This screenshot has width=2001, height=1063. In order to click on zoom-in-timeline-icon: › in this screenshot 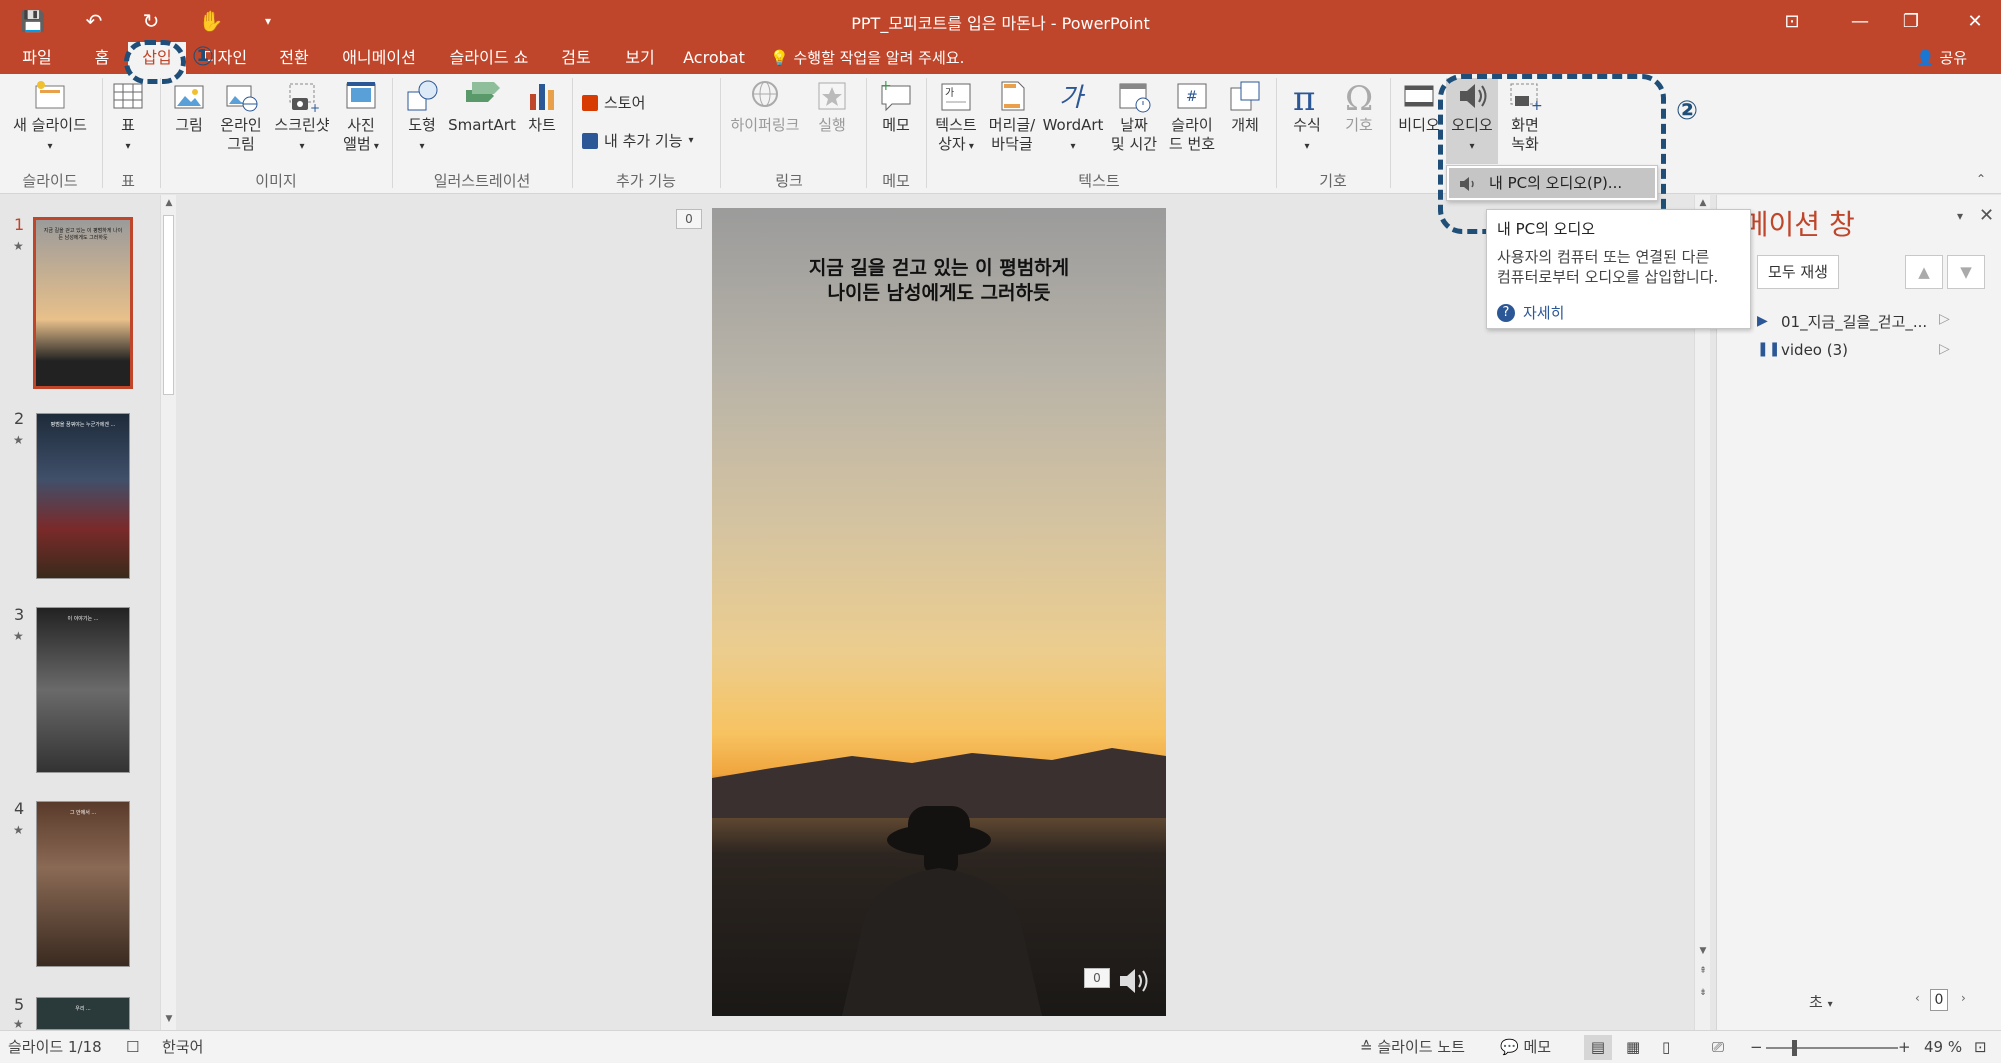, I will do `click(1963, 998)`.